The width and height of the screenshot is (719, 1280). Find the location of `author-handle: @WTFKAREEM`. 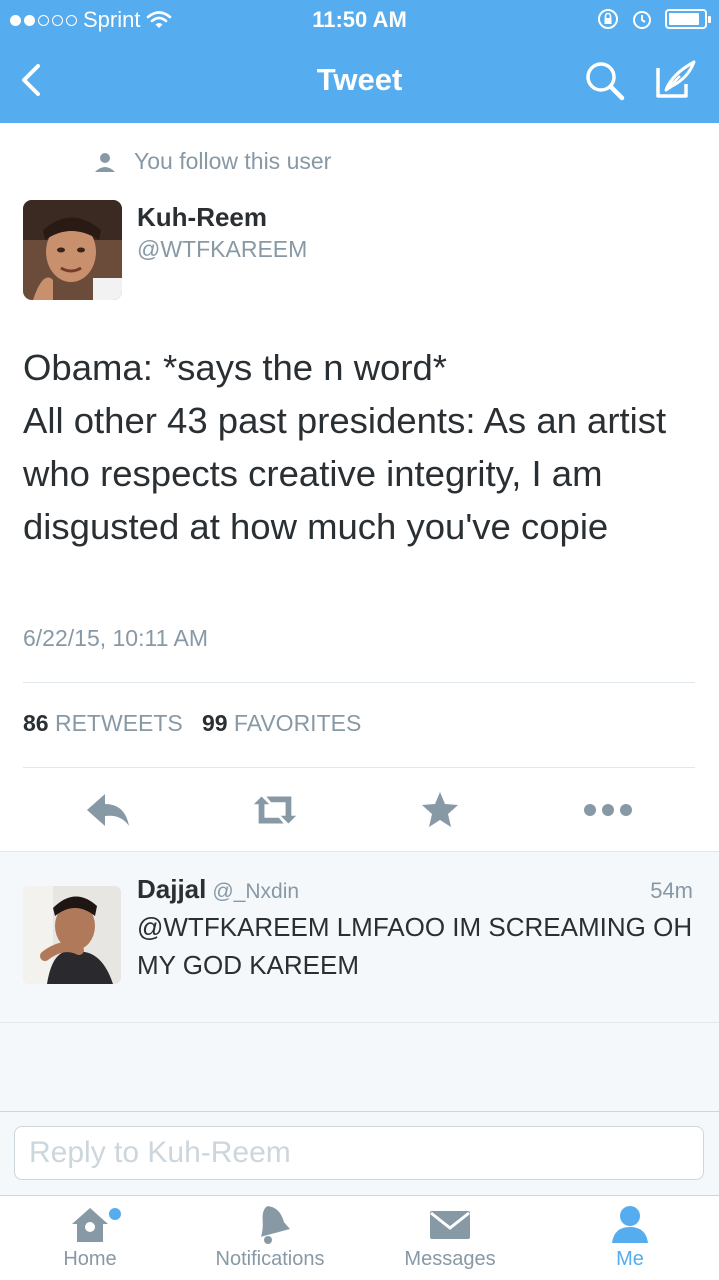

author-handle: @WTFKAREEM is located at coordinates (222, 249).